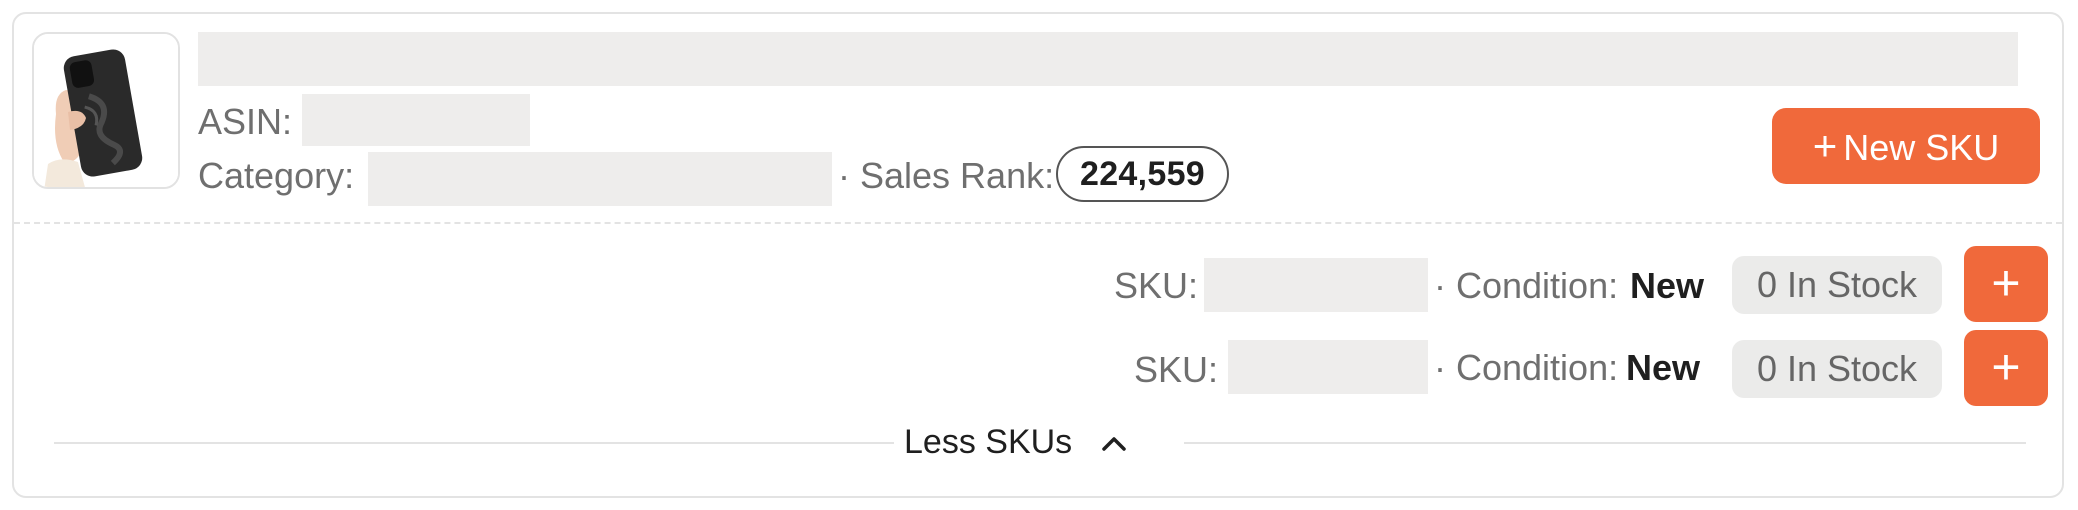  I want to click on sales-rank-label: · Sales Rank:, so click(946, 175).